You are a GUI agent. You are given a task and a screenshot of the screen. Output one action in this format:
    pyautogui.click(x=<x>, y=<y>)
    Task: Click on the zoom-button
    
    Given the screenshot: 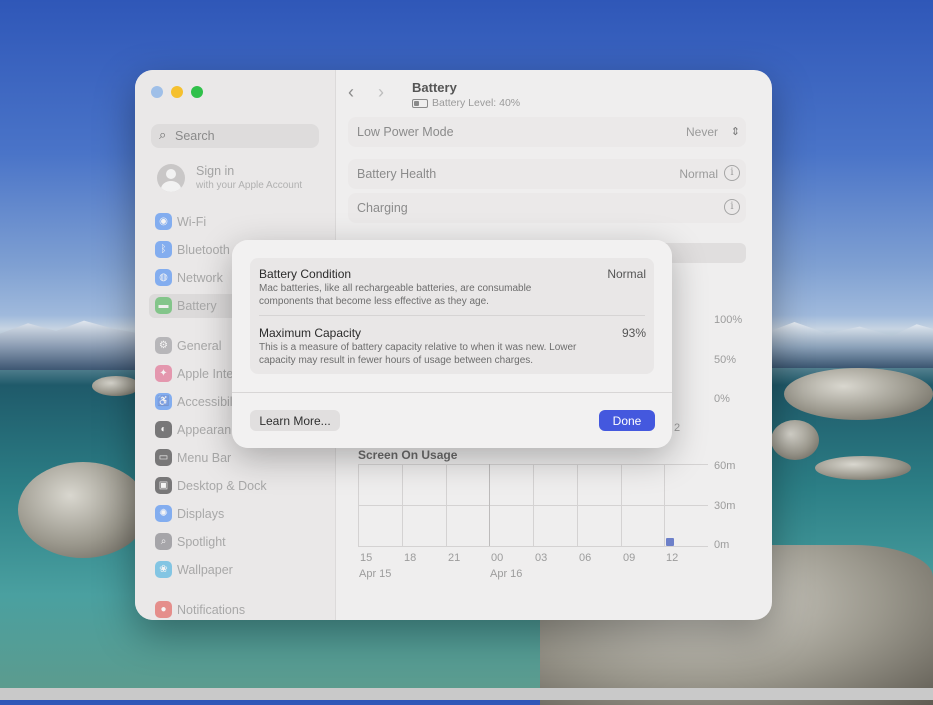 What is the action you would take?
    pyautogui.click(x=197, y=92)
    